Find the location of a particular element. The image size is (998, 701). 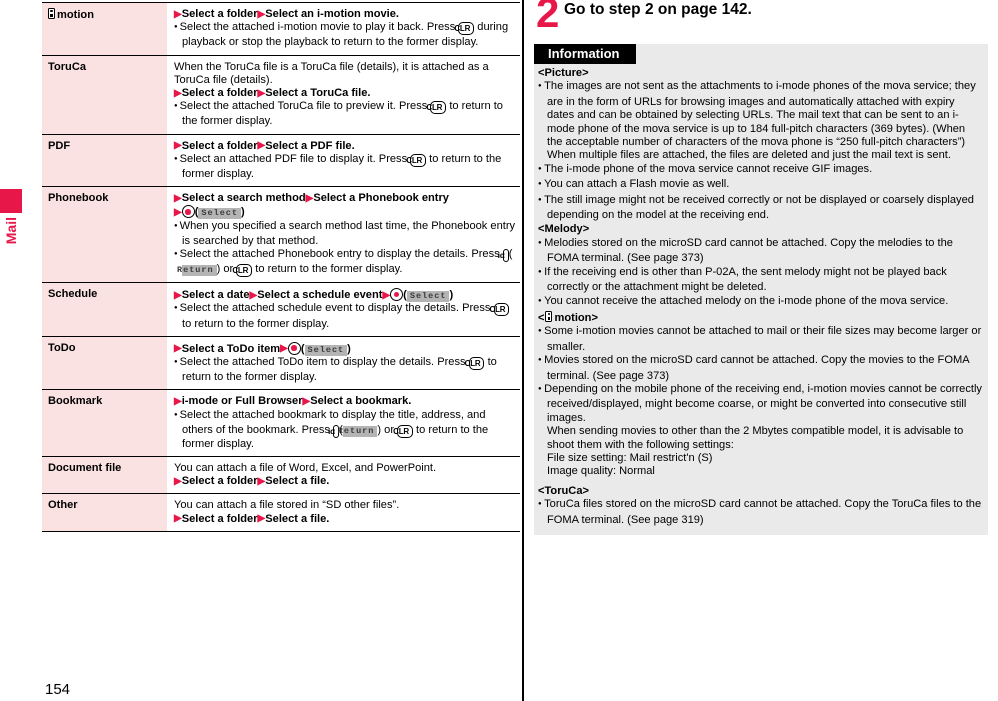

side-tab-label: Mail is located at coordinates (11, 231).